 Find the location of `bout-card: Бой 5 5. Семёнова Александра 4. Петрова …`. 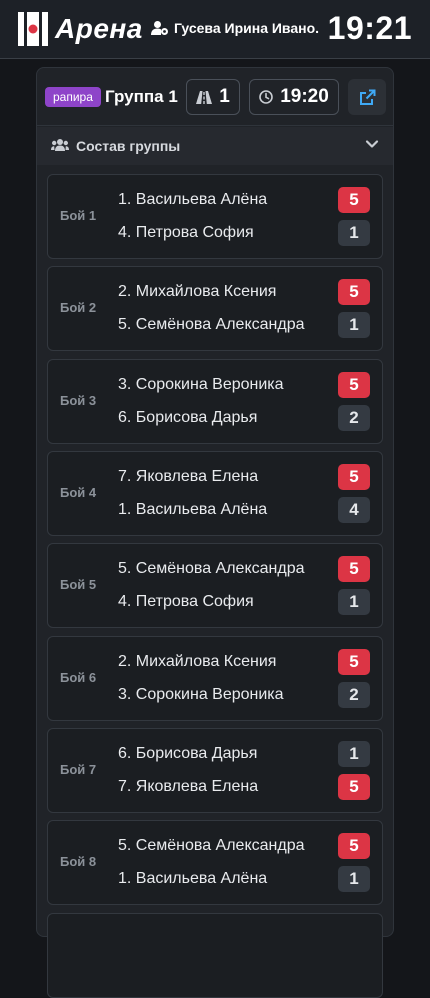

bout-card: Бой 5 5. Семёнова Александра 4. Петрова … is located at coordinates (215, 585).